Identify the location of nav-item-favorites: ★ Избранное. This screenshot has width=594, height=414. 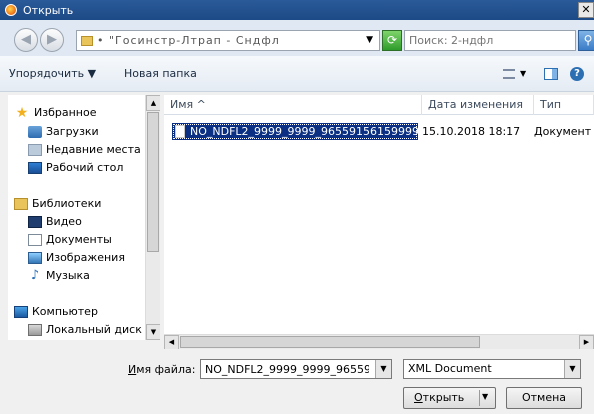
(55, 113).